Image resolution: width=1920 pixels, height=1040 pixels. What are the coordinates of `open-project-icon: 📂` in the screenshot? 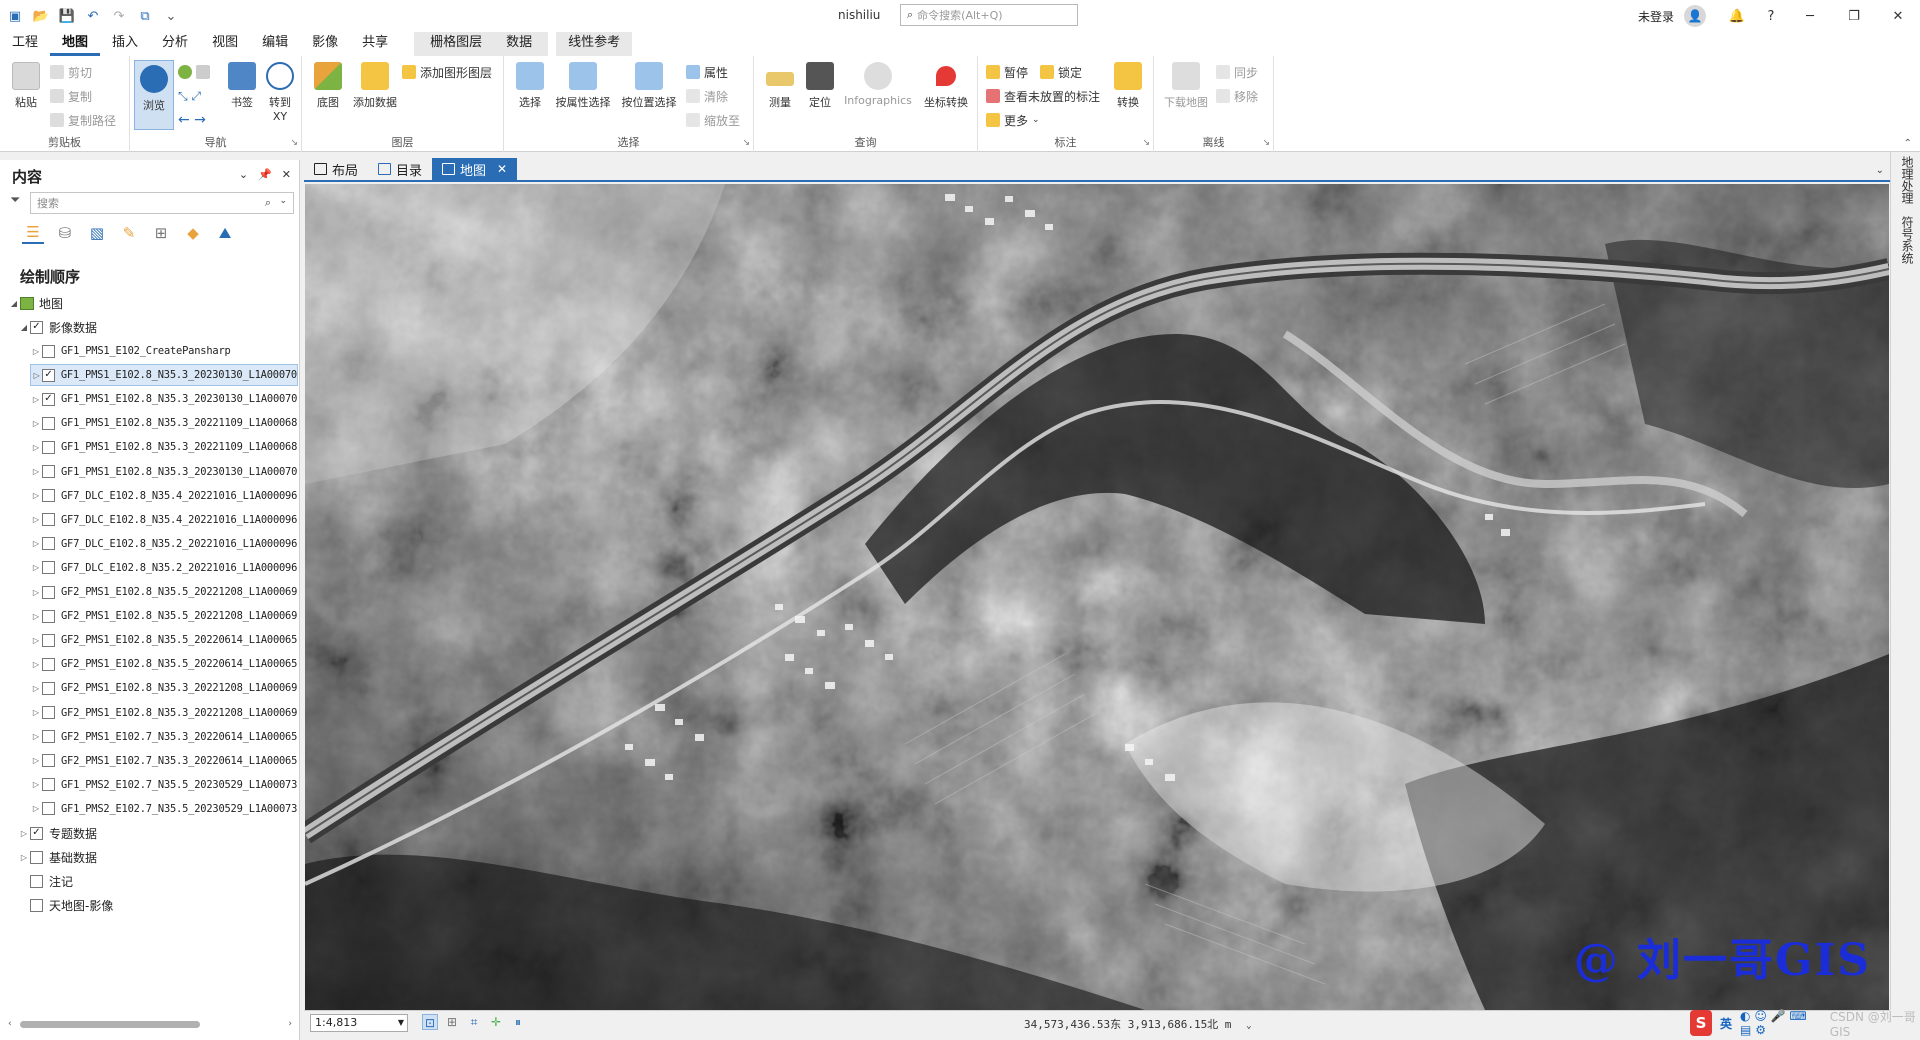 It's located at (41, 16).